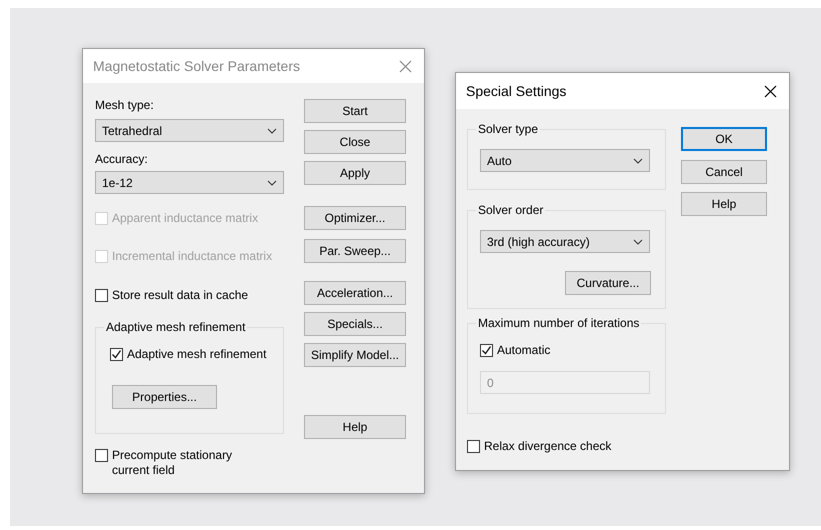  Describe the element at coordinates (508, 129) in the screenshot. I see `group-title: Solver type` at that location.